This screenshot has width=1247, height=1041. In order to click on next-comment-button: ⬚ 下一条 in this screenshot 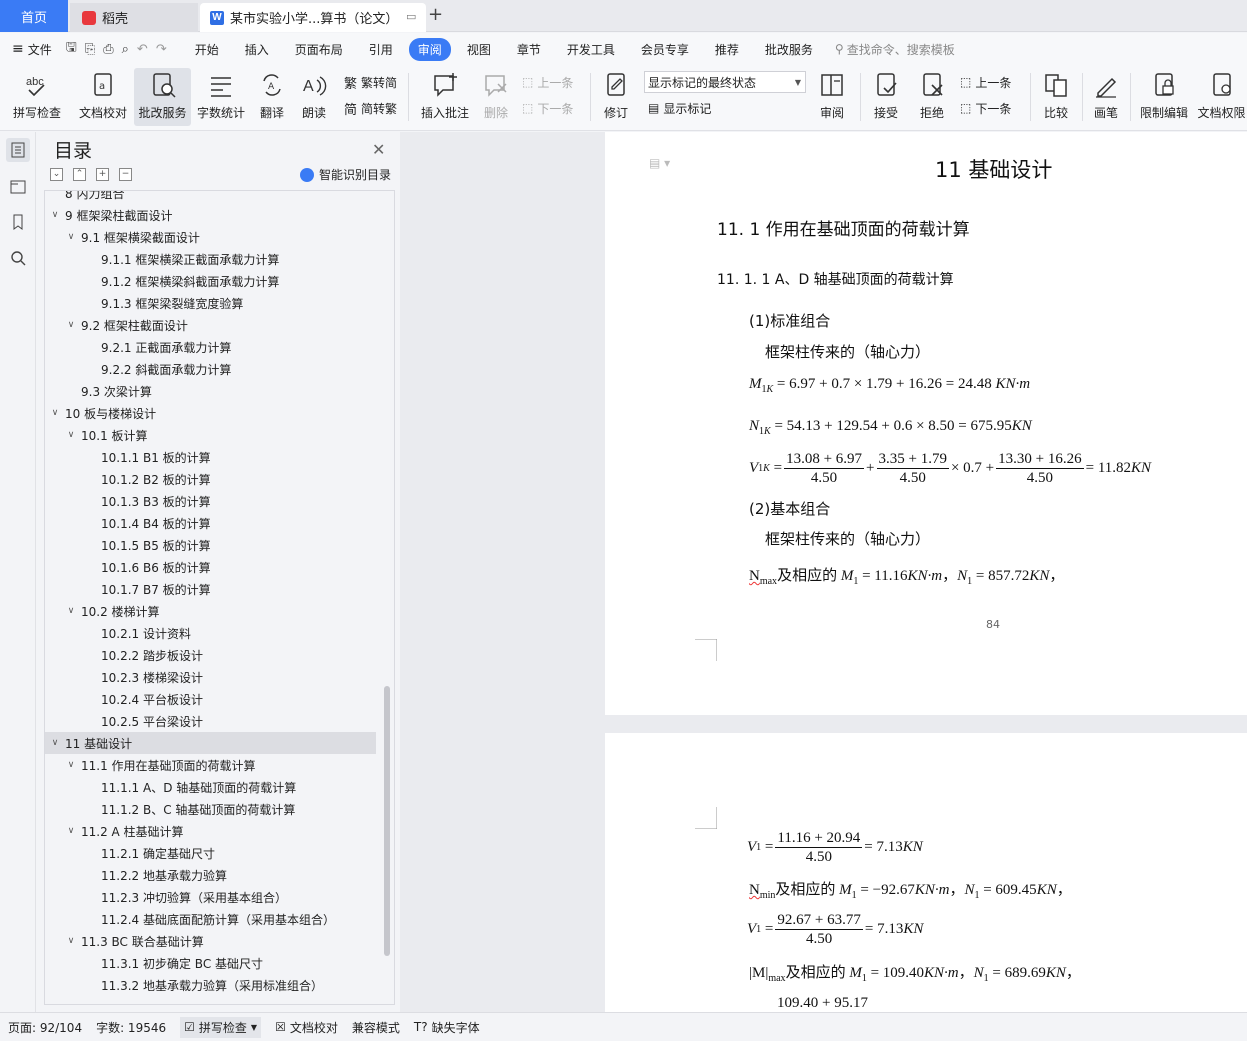, I will do `click(547, 108)`.